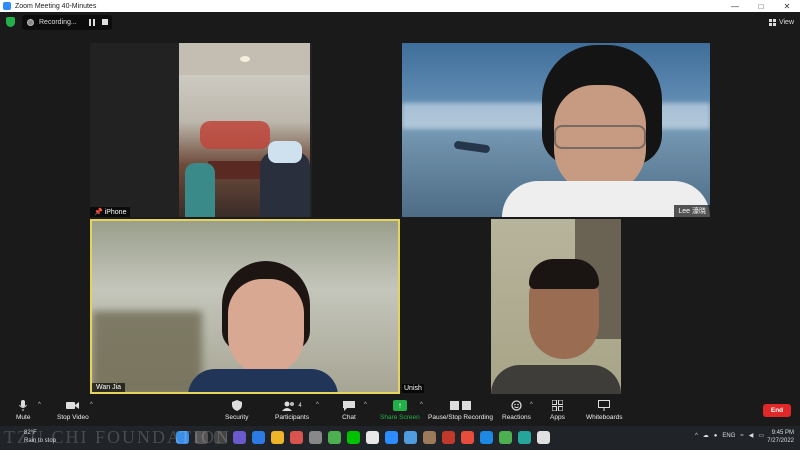 This screenshot has height=450, width=800. What do you see at coordinates (365, 405) in the screenshot?
I see `chat-chevron-icon: ^` at bounding box center [365, 405].